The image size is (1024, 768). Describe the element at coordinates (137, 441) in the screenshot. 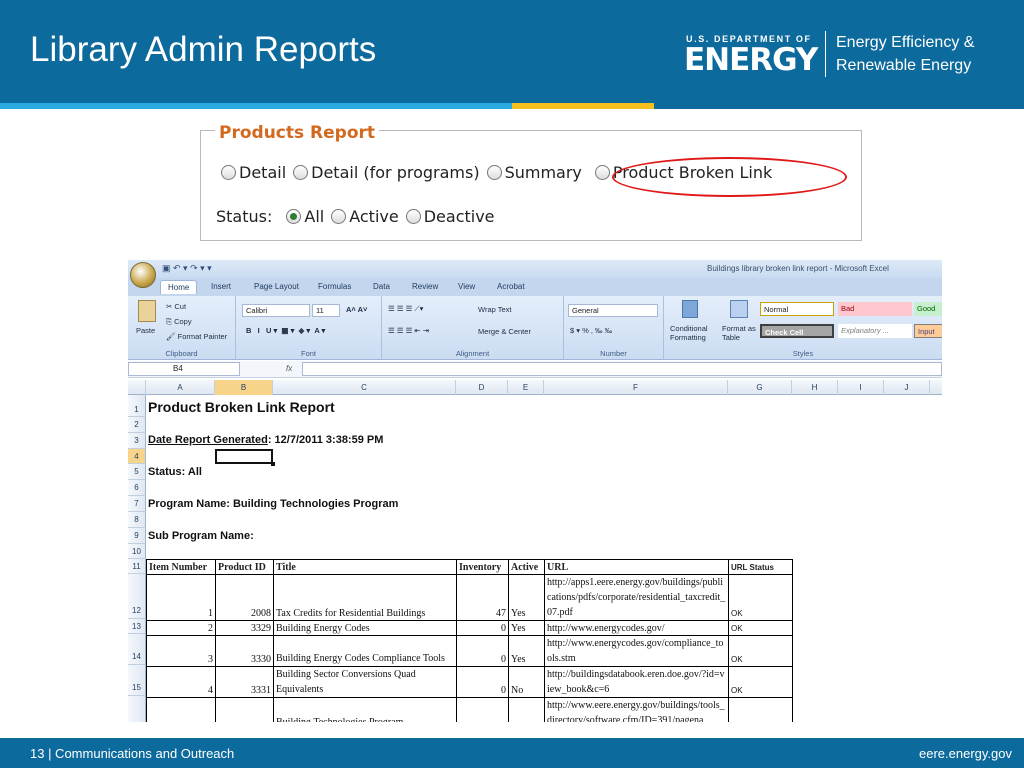

I see `row-header: 3` at that location.